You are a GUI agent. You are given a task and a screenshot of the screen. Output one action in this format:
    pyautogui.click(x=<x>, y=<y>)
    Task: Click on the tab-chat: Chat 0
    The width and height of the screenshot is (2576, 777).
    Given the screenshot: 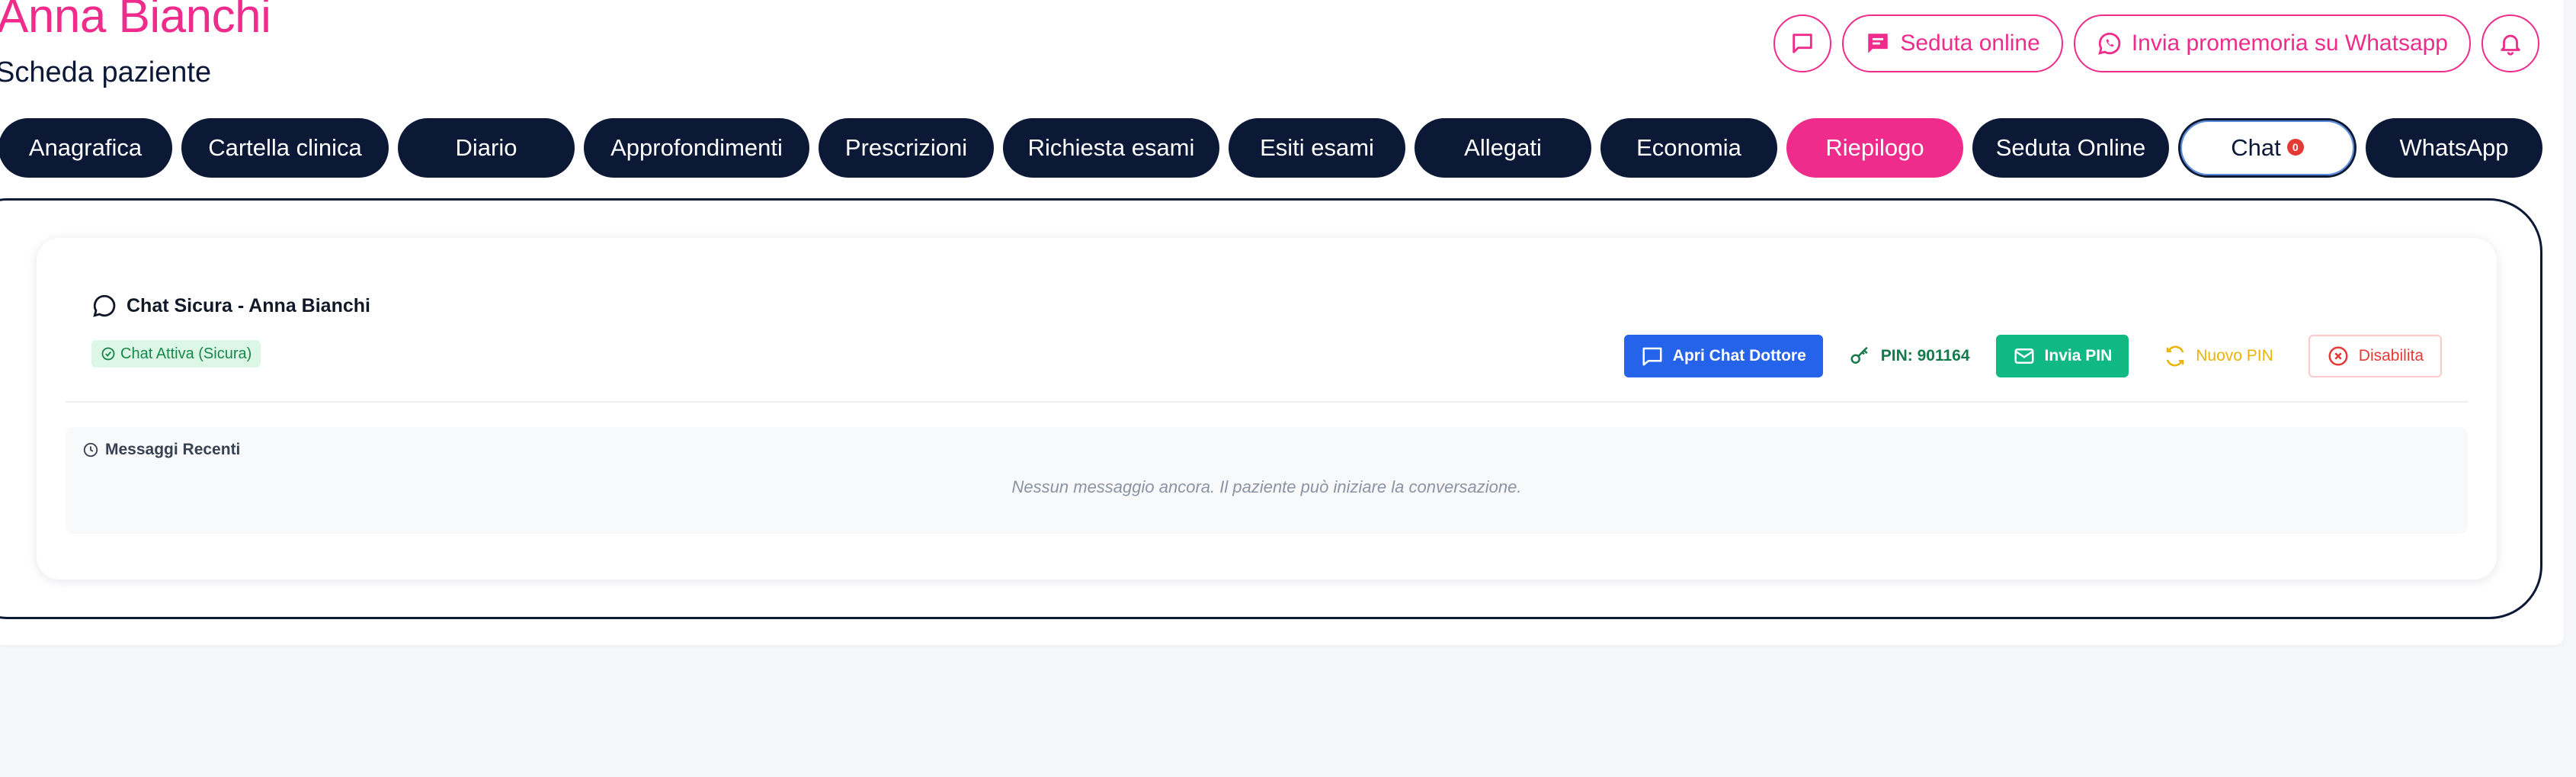 What is the action you would take?
    pyautogui.click(x=2267, y=148)
    